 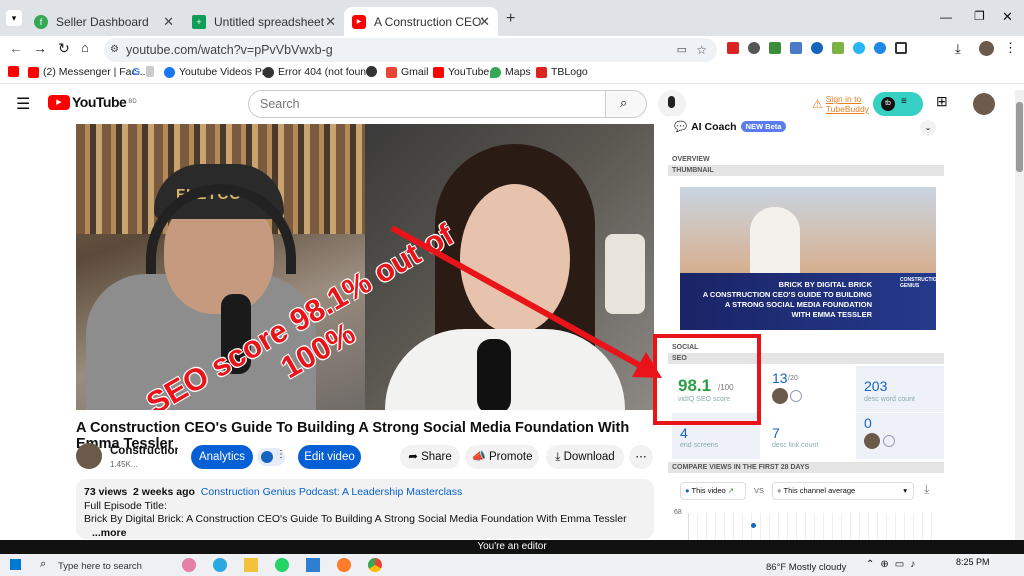 I want to click on chat-bubble-icon: 💬, so click(x=681, y=127).